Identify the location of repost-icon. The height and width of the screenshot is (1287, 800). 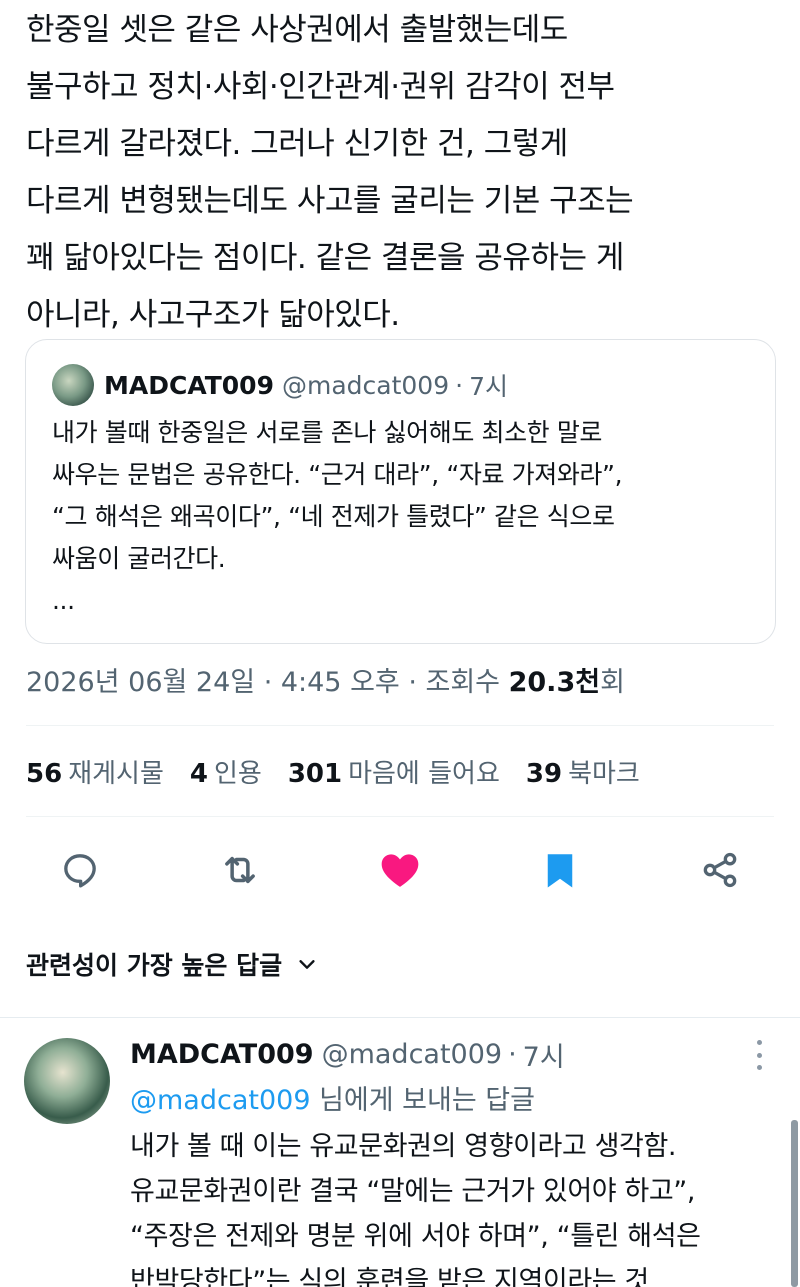
(240, 870).